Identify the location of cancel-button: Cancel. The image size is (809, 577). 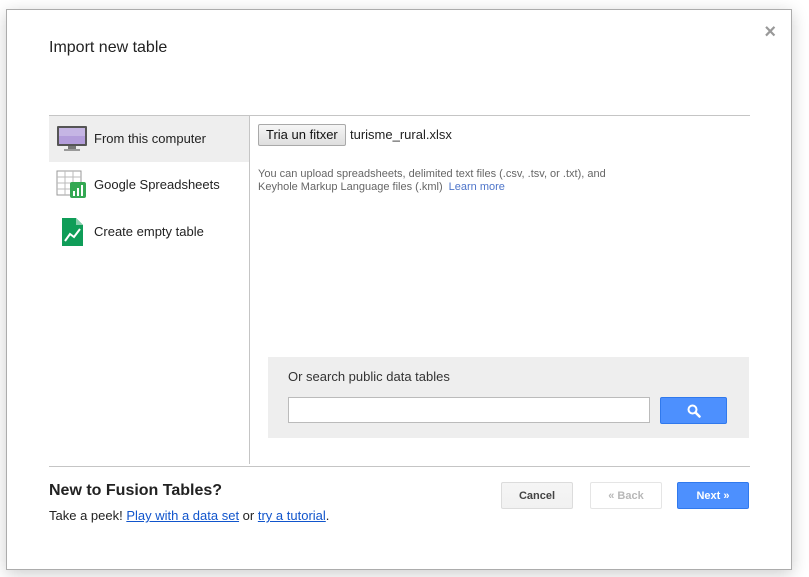
(537, 495).